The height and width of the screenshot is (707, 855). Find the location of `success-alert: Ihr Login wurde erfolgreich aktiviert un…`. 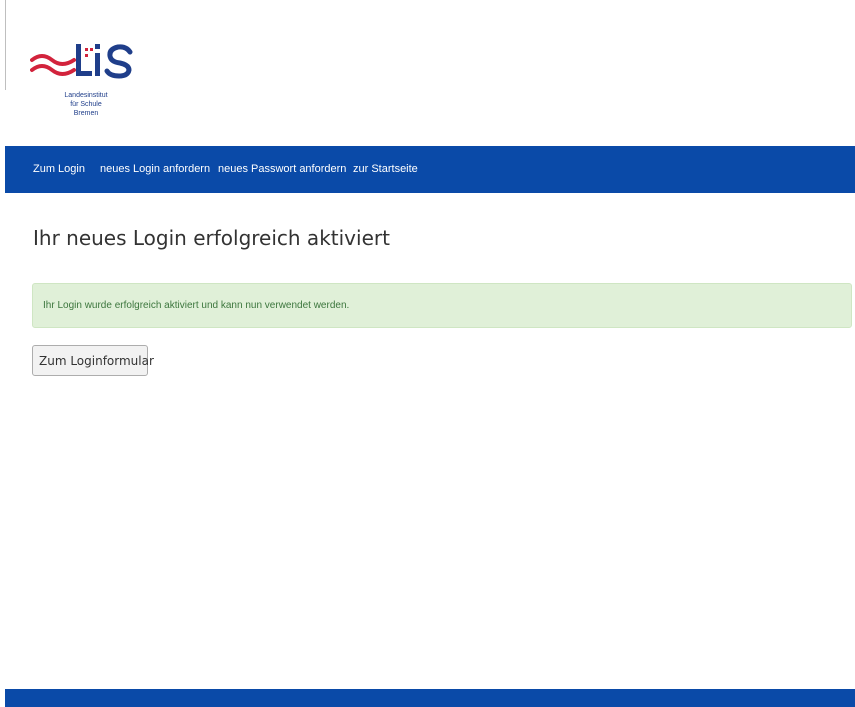

success-alert: Ihr Login wurde erfolgreich aktiviert un… is located at coordinates (442, 305).